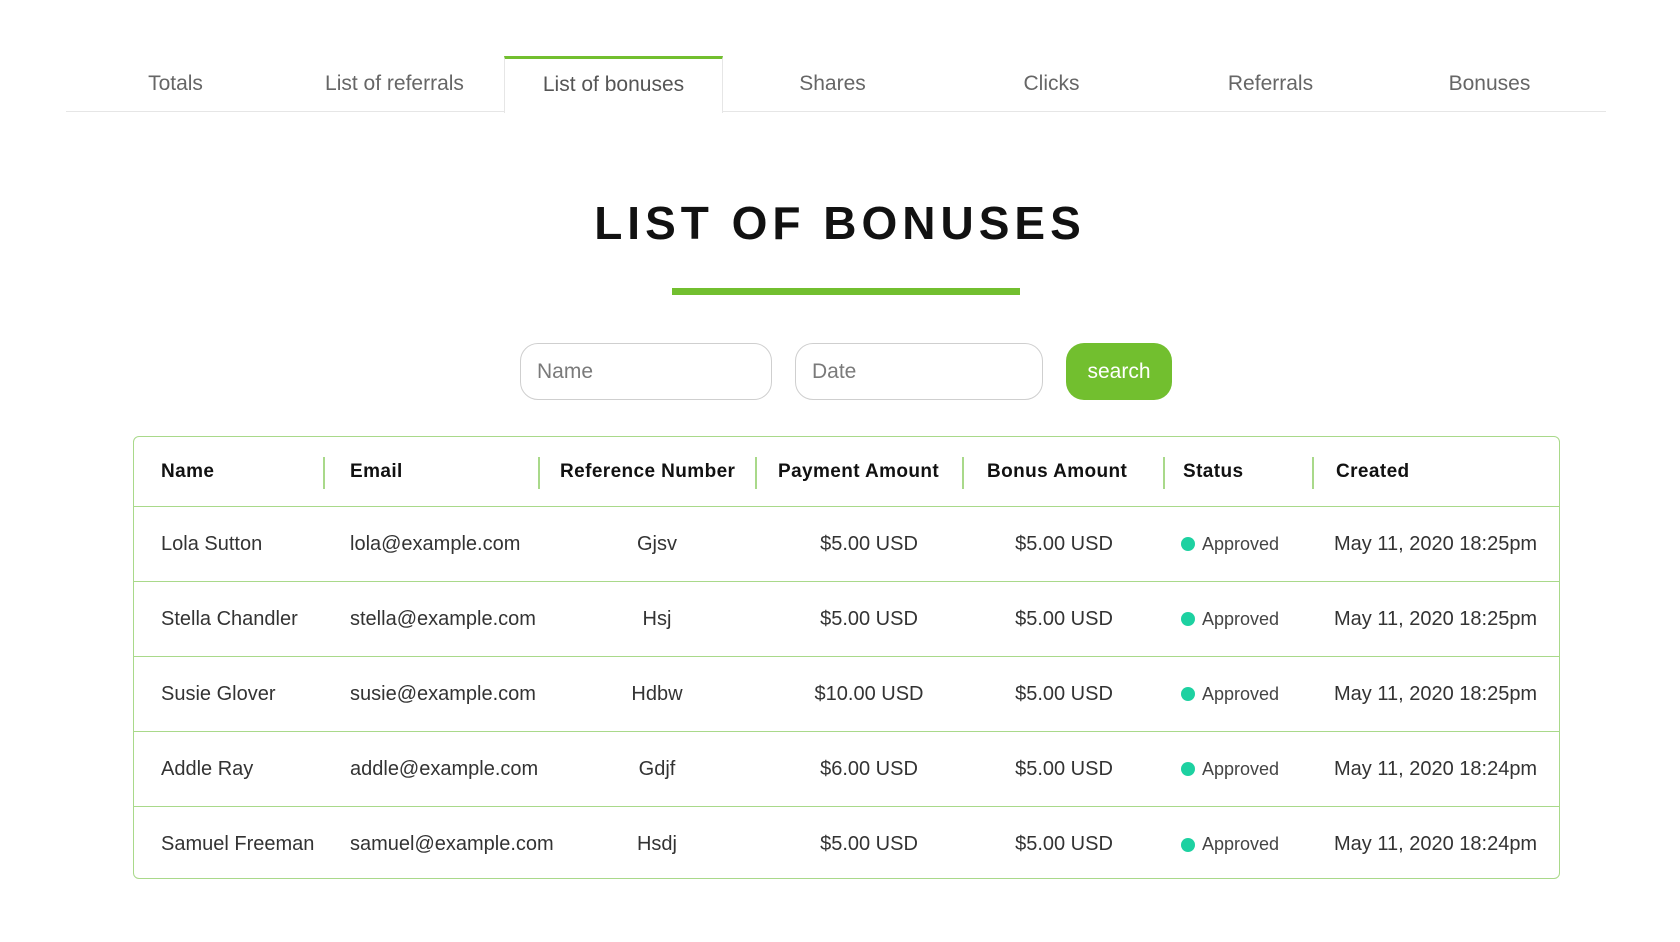 The width and height of the screenshot is (1680, 942). What do you see at coordinates (452, 844) in the screenshot?
I see `cell-email: samuel@example.com` at bounding box center [452, 844].